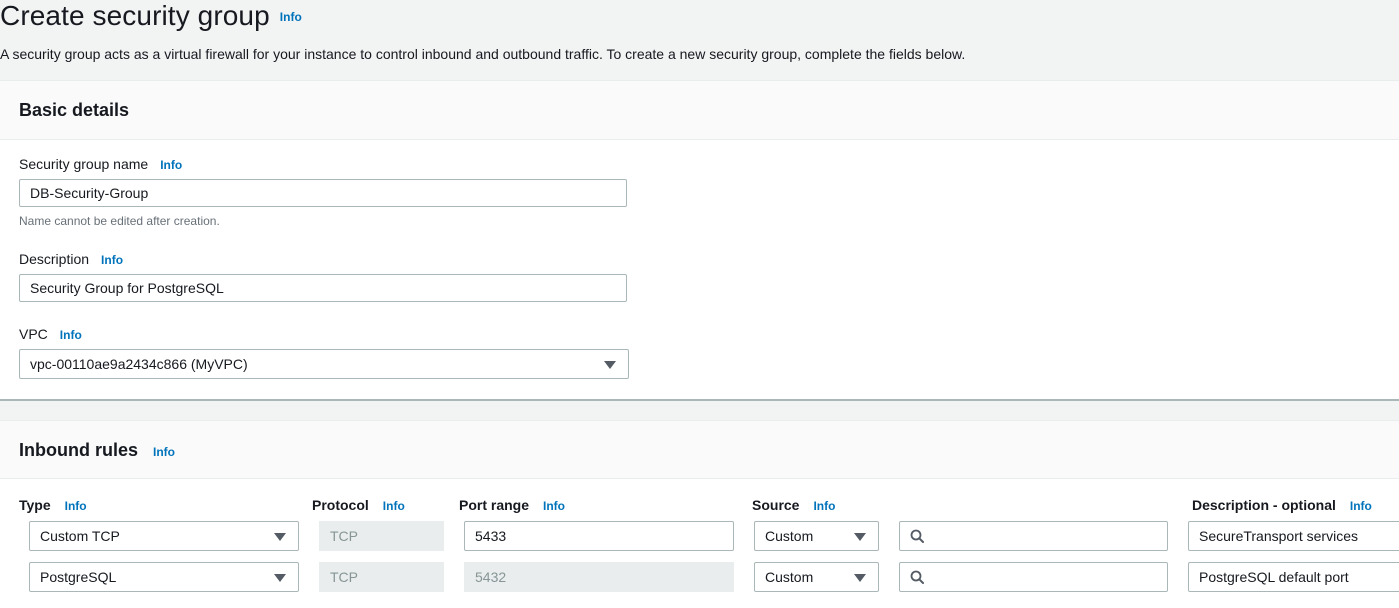  I want to click on description-info-link: Info, so click(112, 260).